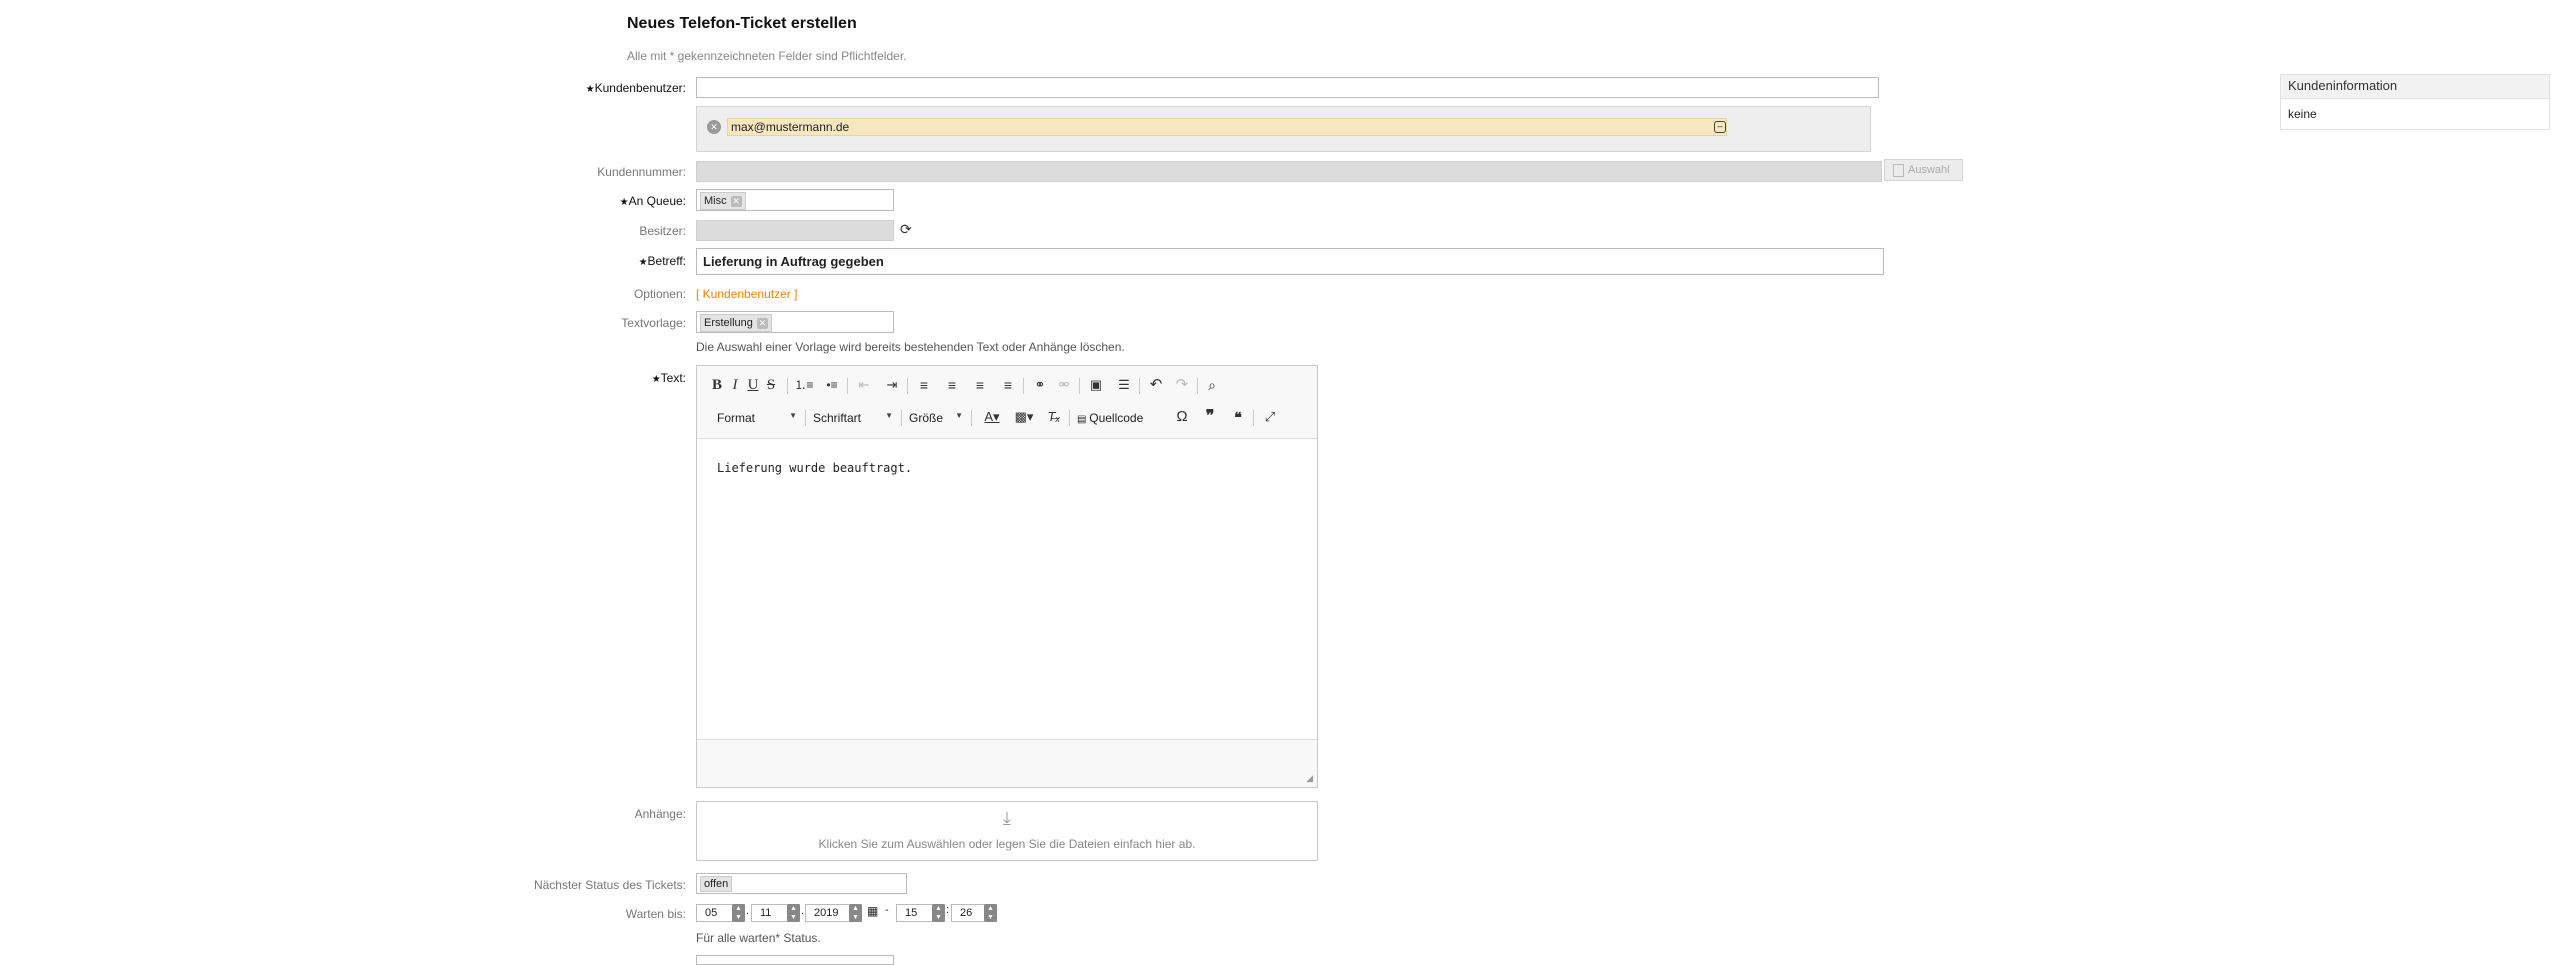 This screenshot has width=2560, height=965. What do you see at coordinates (814, 468) in the screenshot?
I see `editor-body-text: Lieferung wurde beauftragt.` at bounding box center [814, 468].